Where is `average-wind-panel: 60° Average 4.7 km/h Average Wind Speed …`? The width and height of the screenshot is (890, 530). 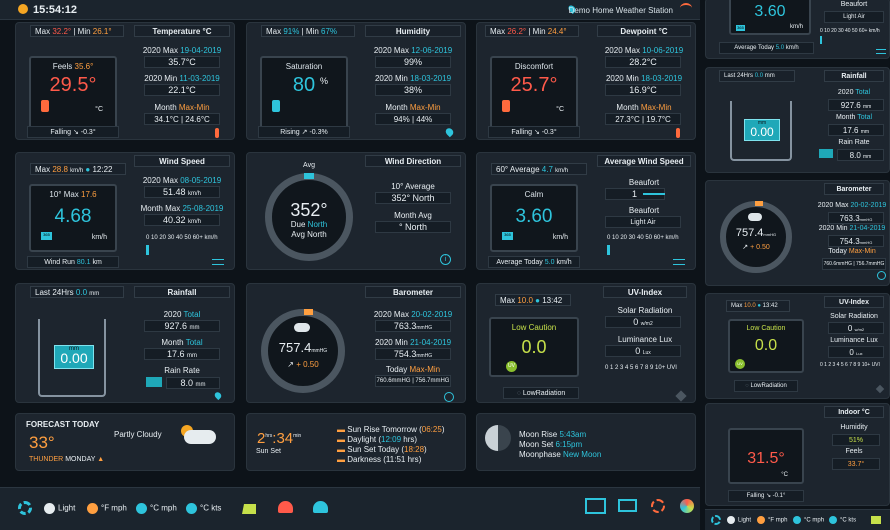 average-wind-panel: 60° Average 4.7 km/h Average Wind Speed … is located at coordinates (586, 211).